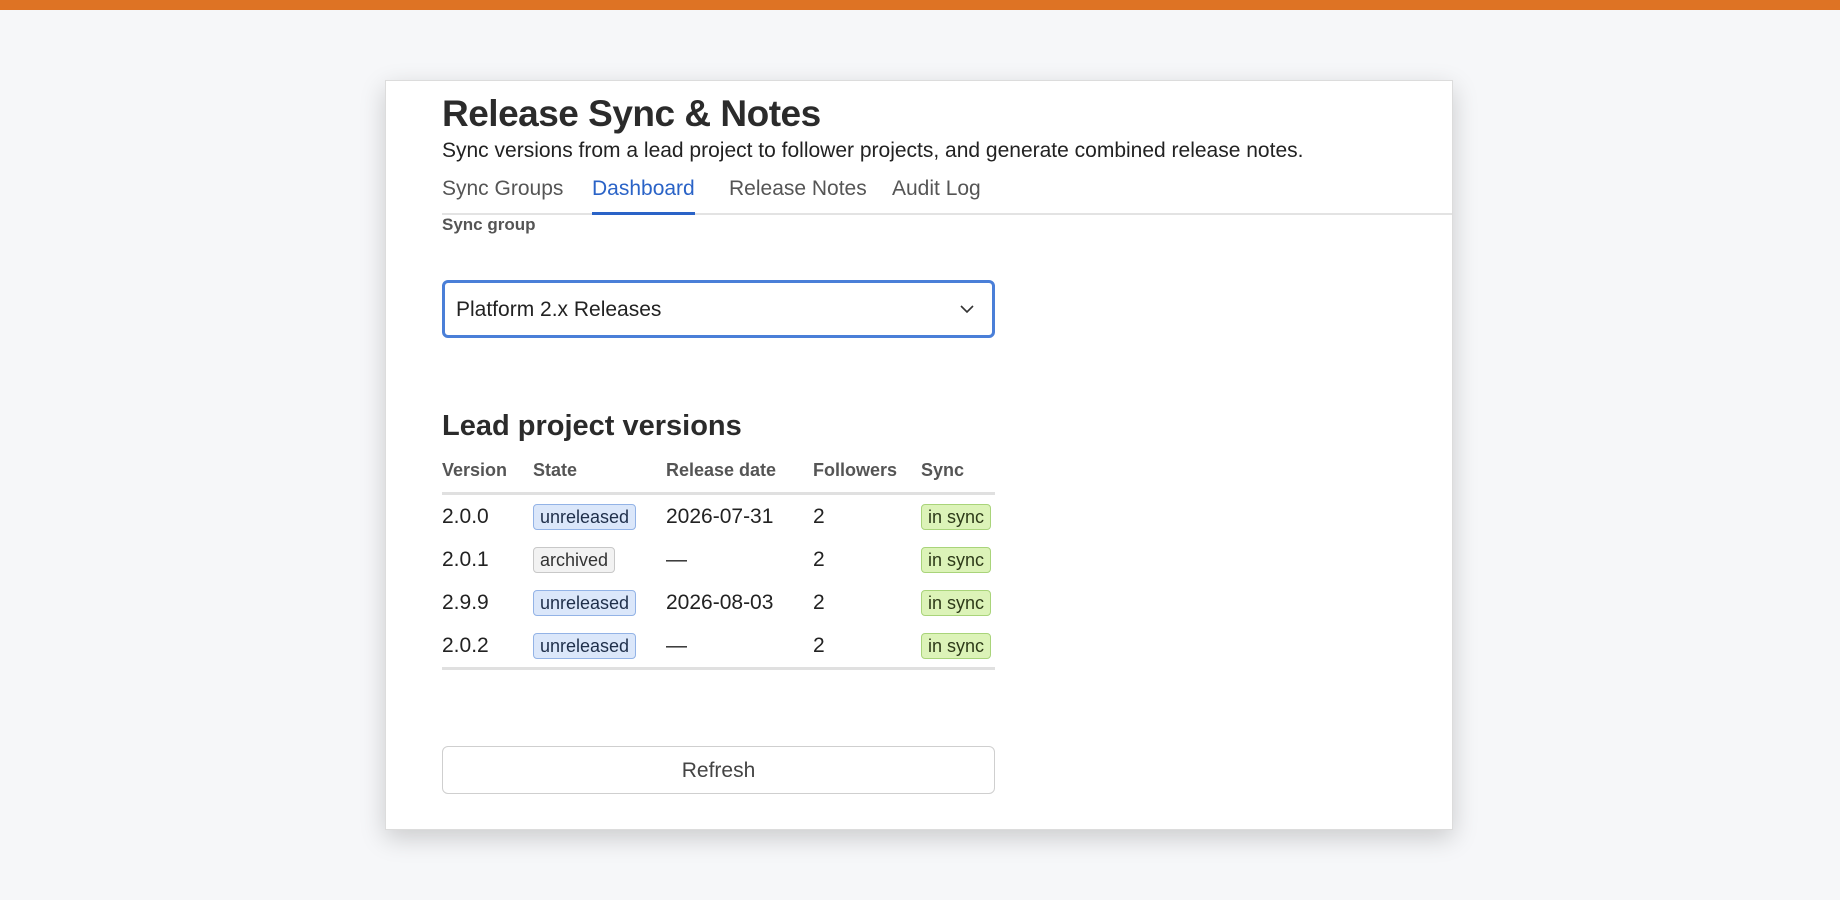 Image resolution: width=1840 pixels, height=900 pixels. Describe the element at coordinates (718, 770) in the screenshot. I see `refresh-button: Refresh` at that location.